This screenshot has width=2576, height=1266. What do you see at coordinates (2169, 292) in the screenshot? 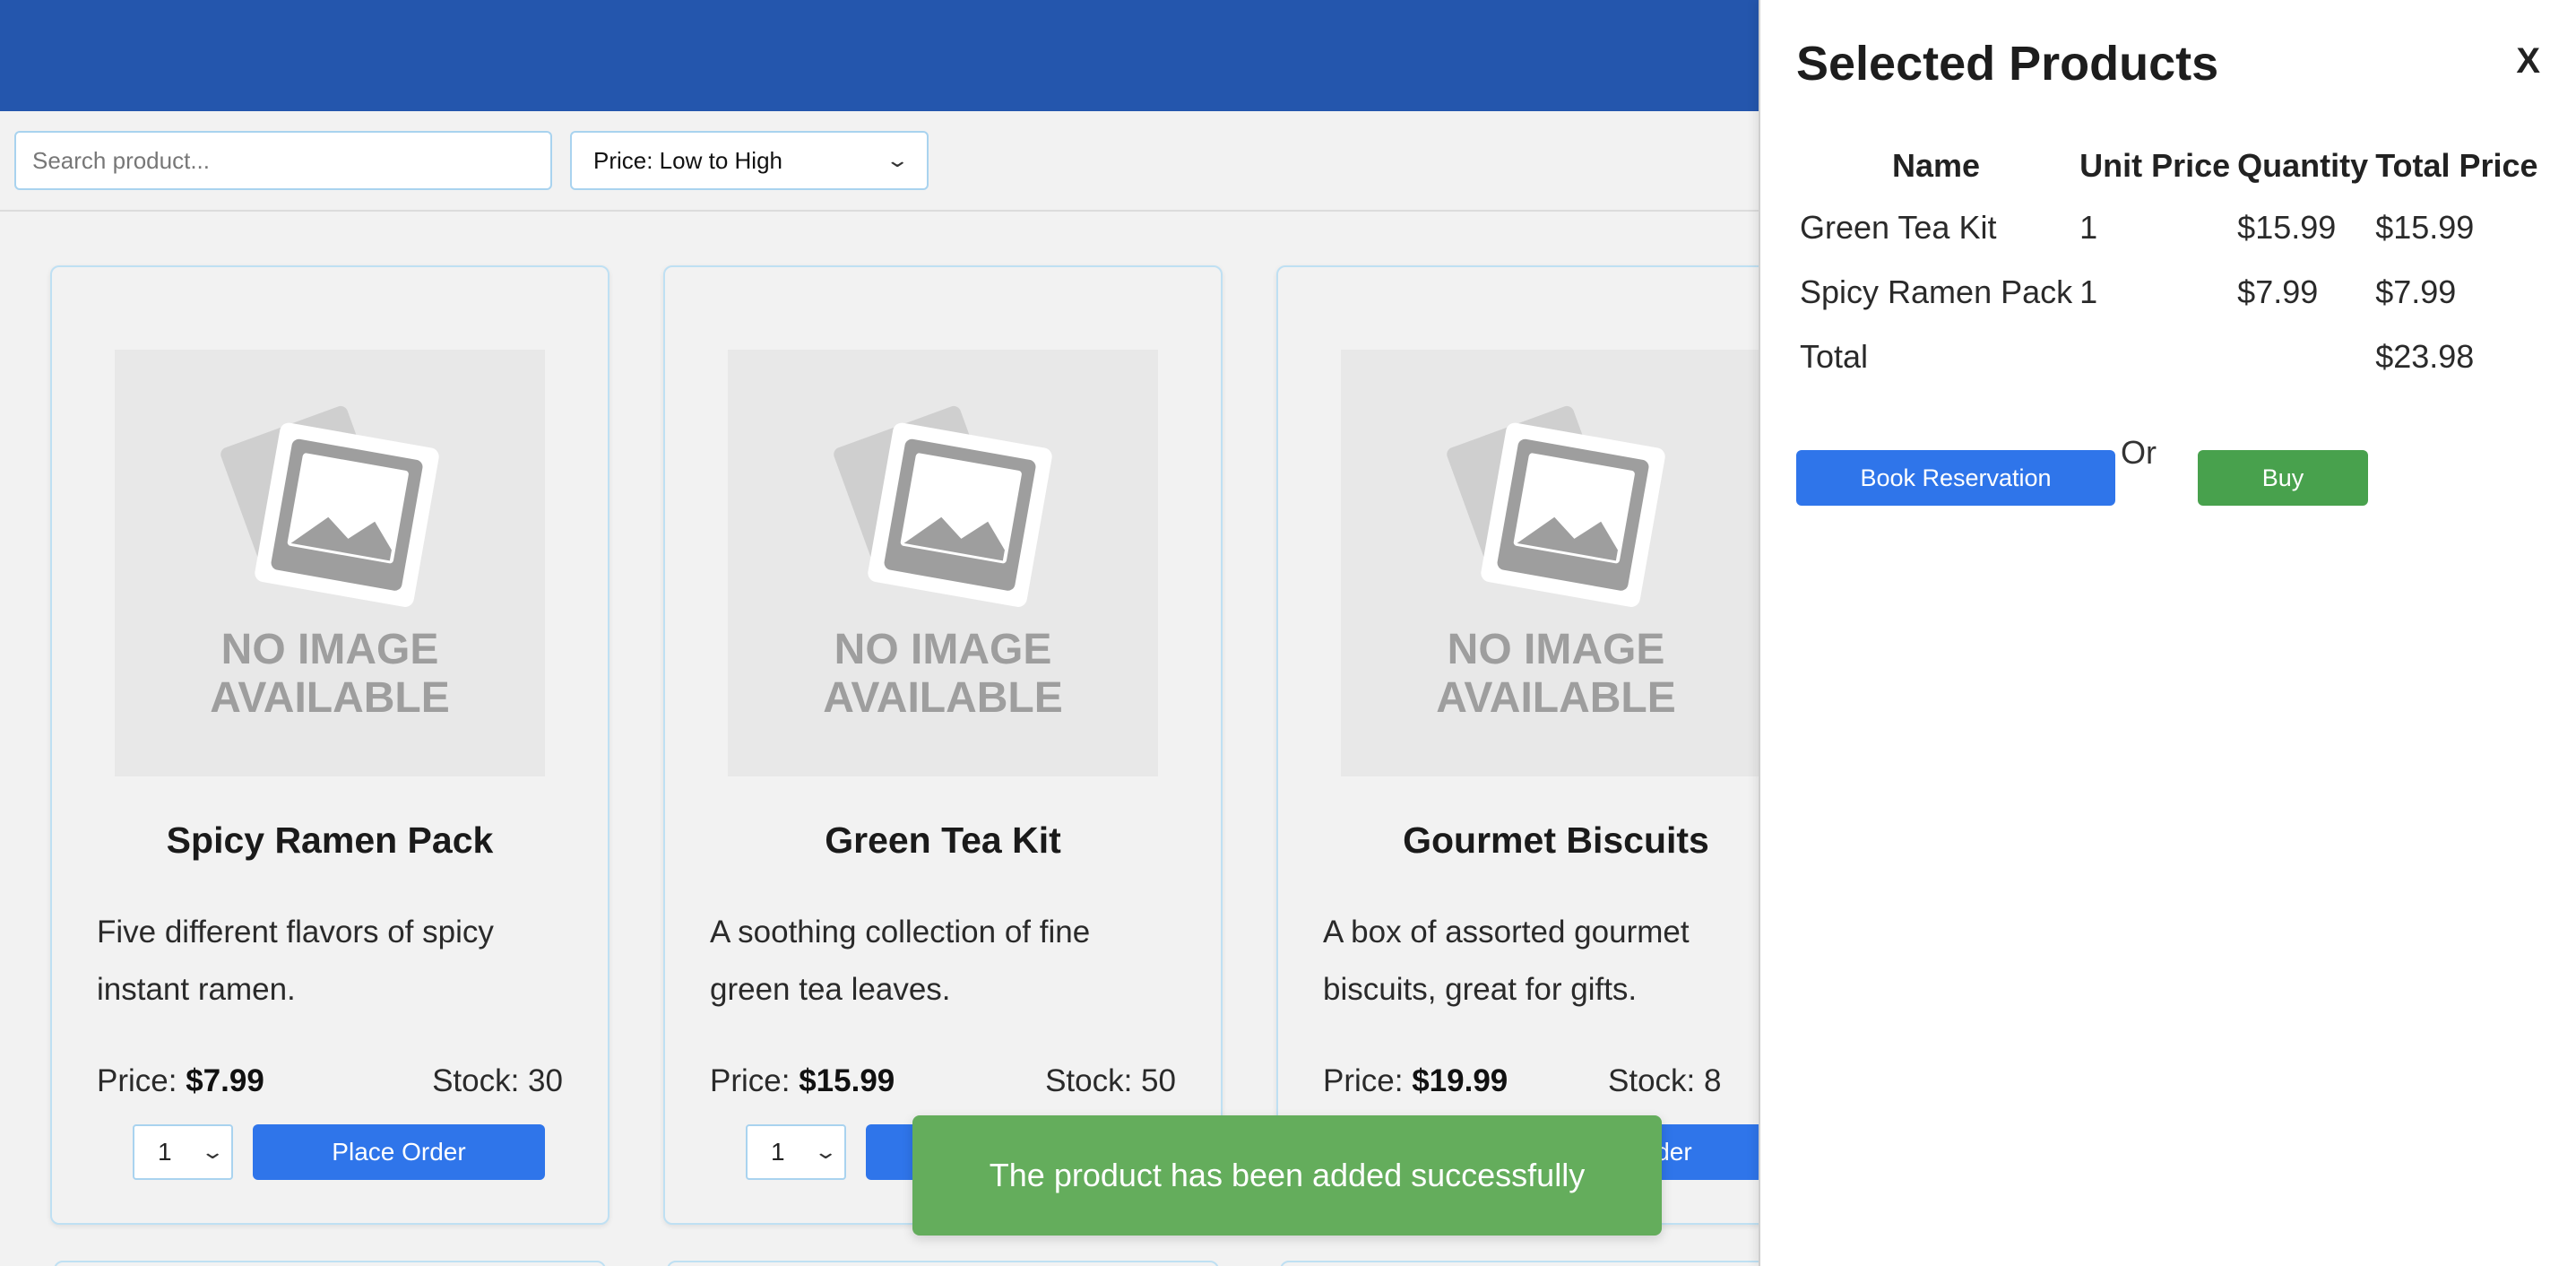
I see `table-row: Spicy Ramen Pack 1 $7.99 $7.99` at bounding box center [2169, 292].